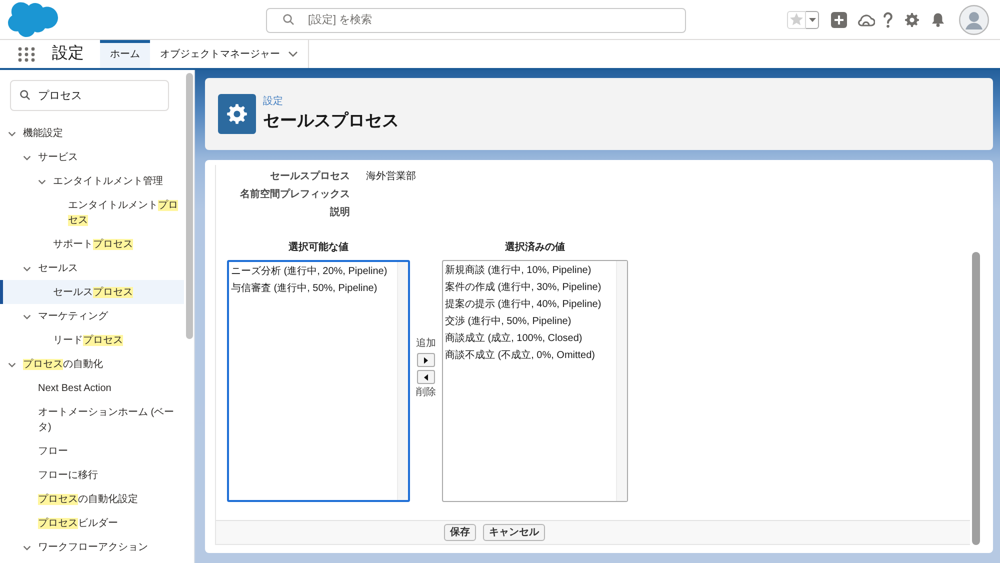 The width and height of the screenshot is (1000, 563). I want to click on list-option: 新規商談 (進行中, 10%, Pipeline), so click(518, 270).